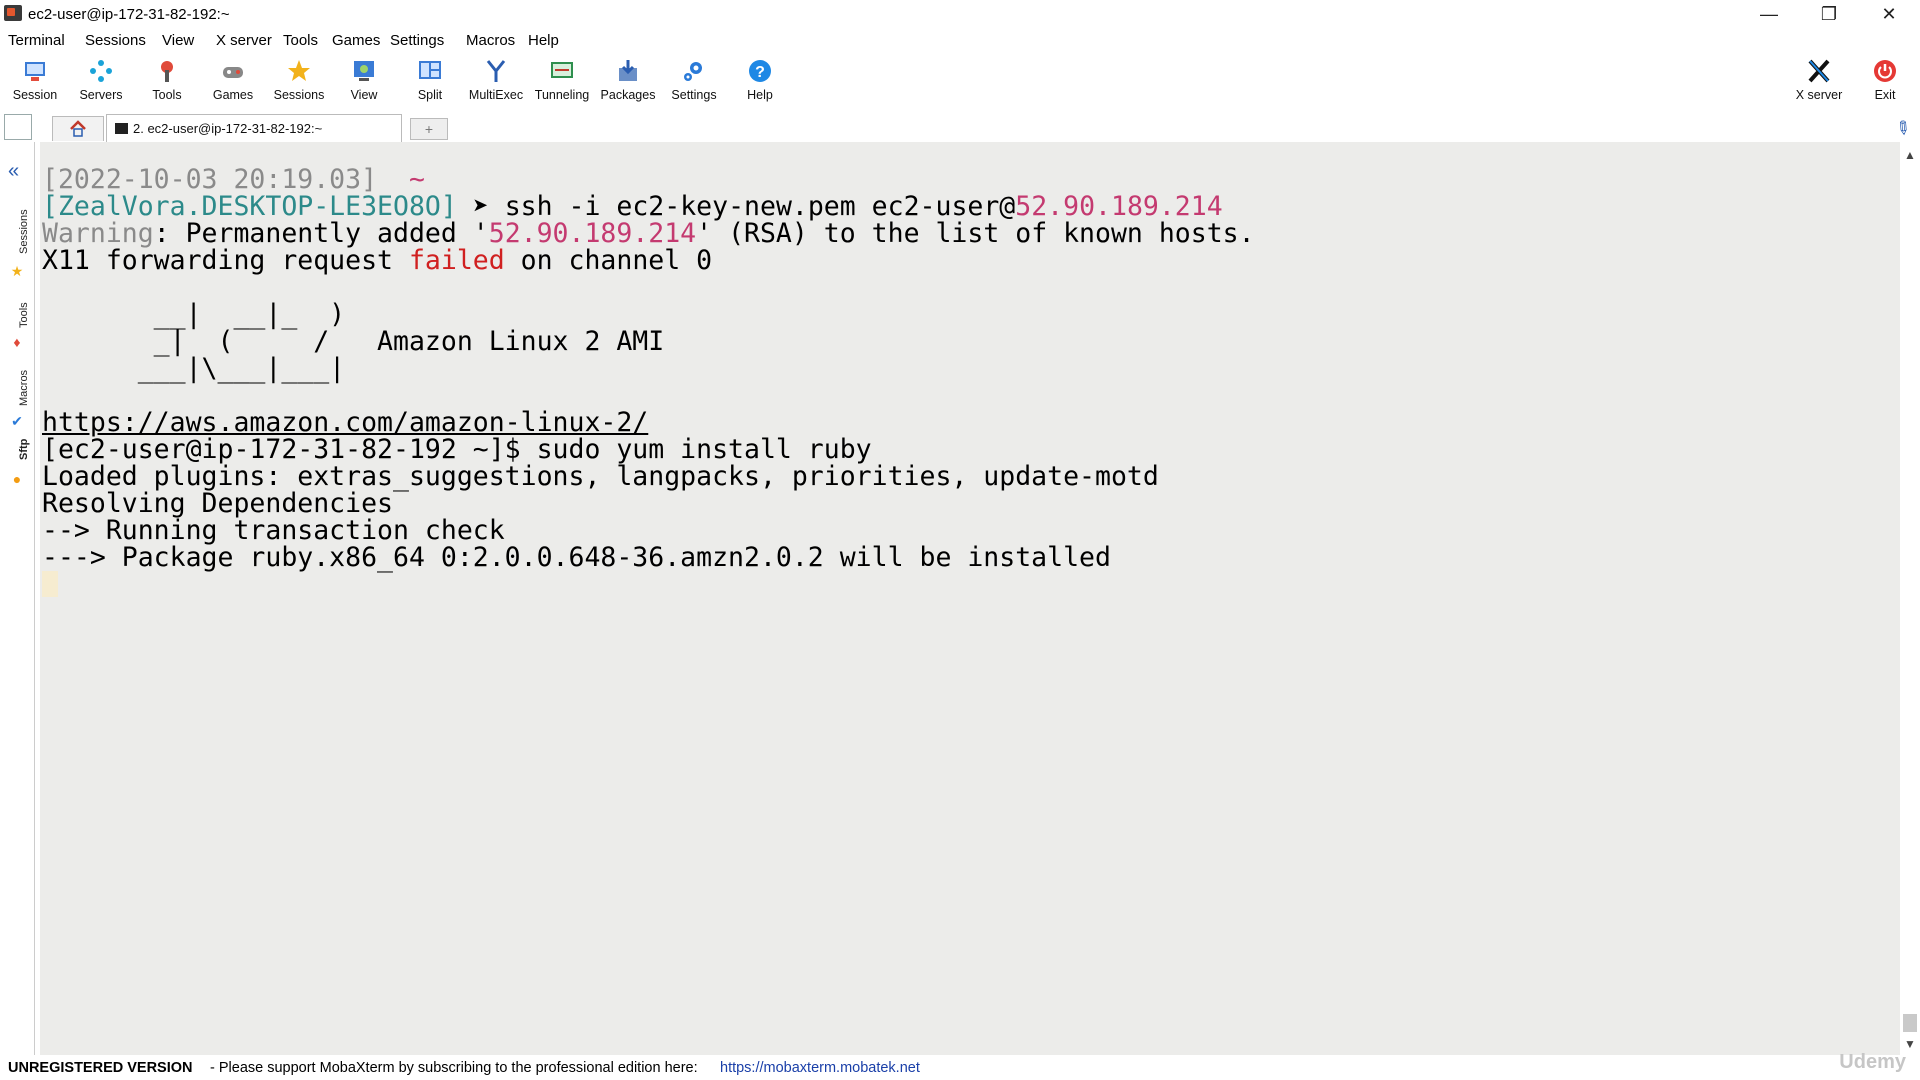  I want to click on x11-text-a: X11 forwarding request, so click(225, 260).